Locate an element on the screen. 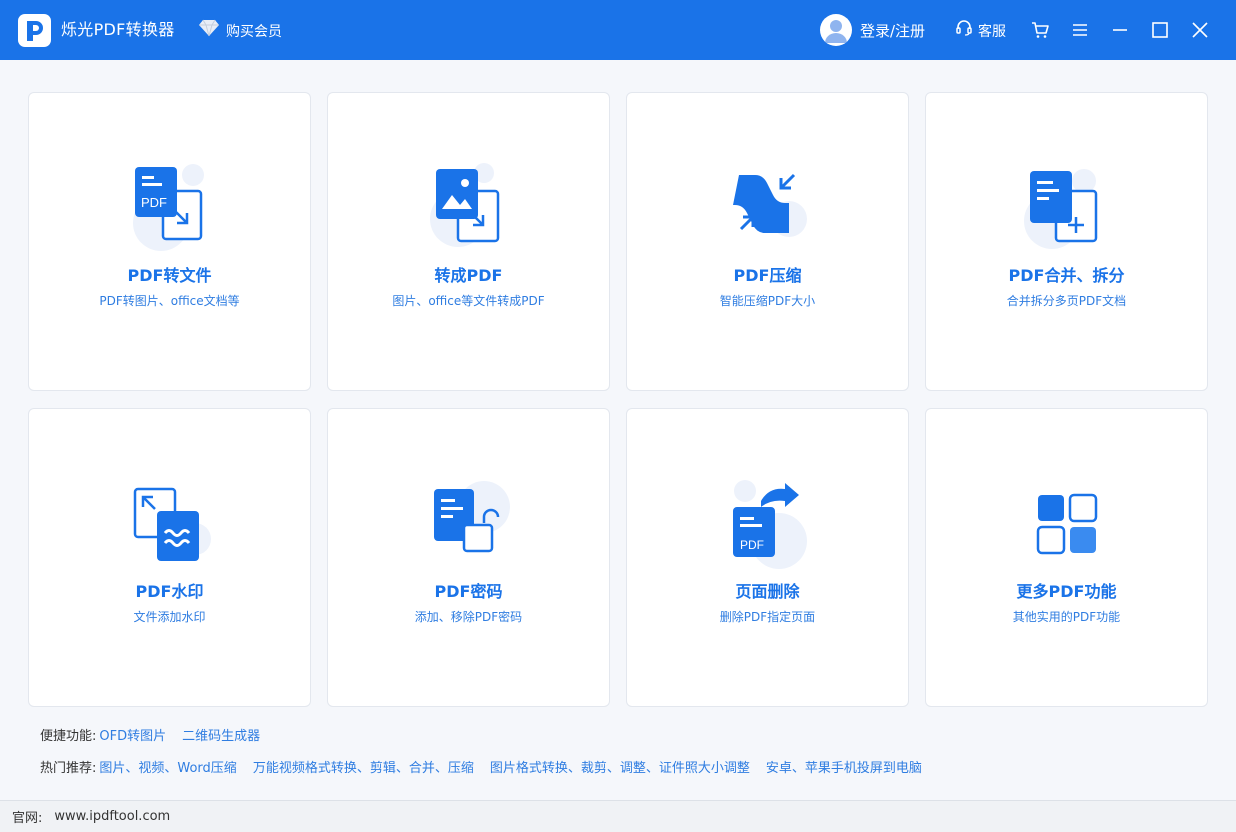 The height and width of the screenshot is (832, 1236). card-title: PDF水印 is located at coordinates (169, 591).